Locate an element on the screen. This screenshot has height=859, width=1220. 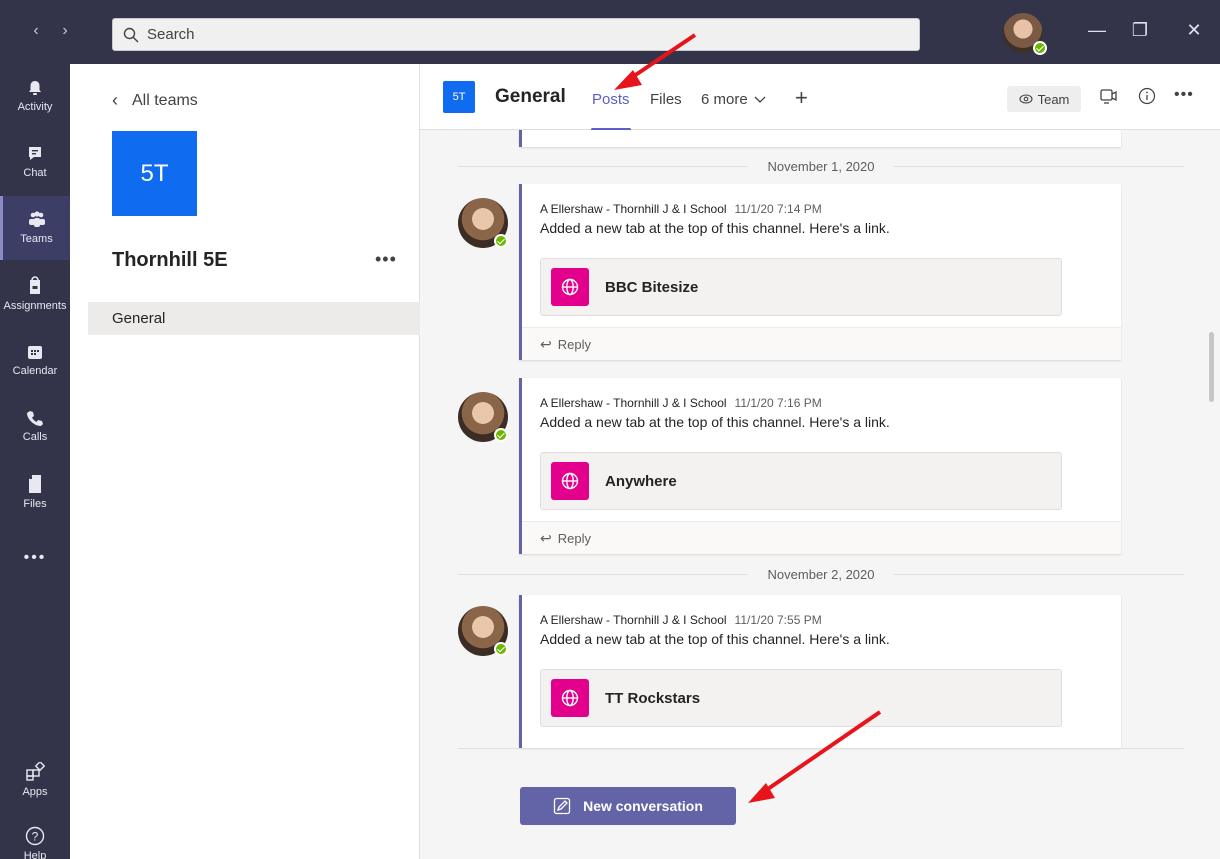
back-arrow-icon: ‹ is located at coordinates (36, 31).